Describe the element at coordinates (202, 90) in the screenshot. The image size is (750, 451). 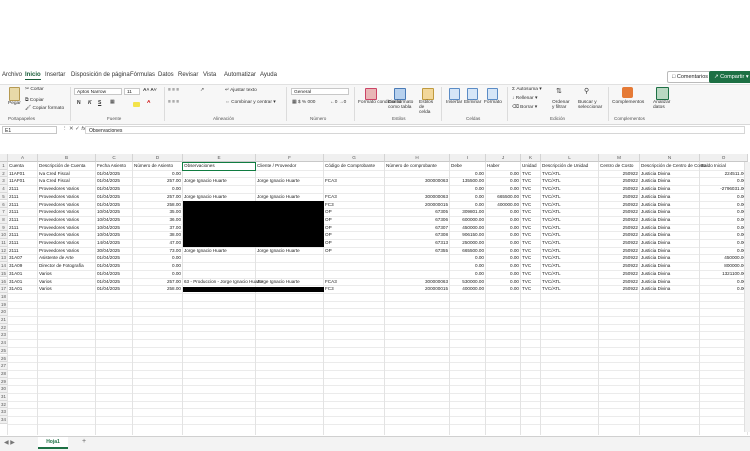
I see `orientation-icon: ↗` at that location.